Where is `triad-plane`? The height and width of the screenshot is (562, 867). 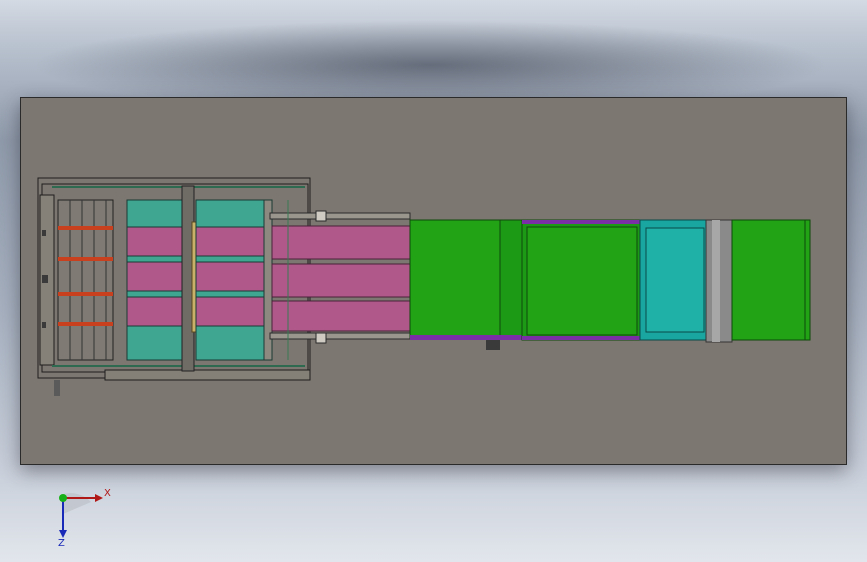
triad-plane is located at coordinates (77, 503).